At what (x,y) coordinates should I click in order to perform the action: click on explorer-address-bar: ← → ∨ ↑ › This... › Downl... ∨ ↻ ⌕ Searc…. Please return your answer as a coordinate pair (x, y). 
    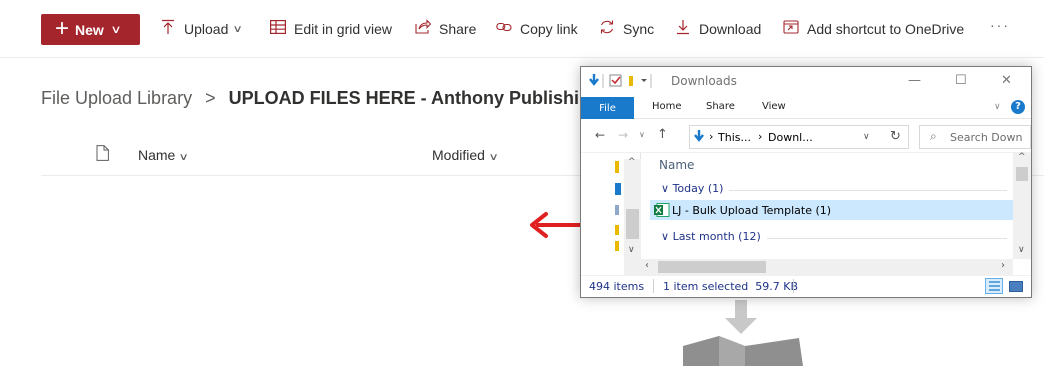
    Looking at the image, I should click on (806, 136).